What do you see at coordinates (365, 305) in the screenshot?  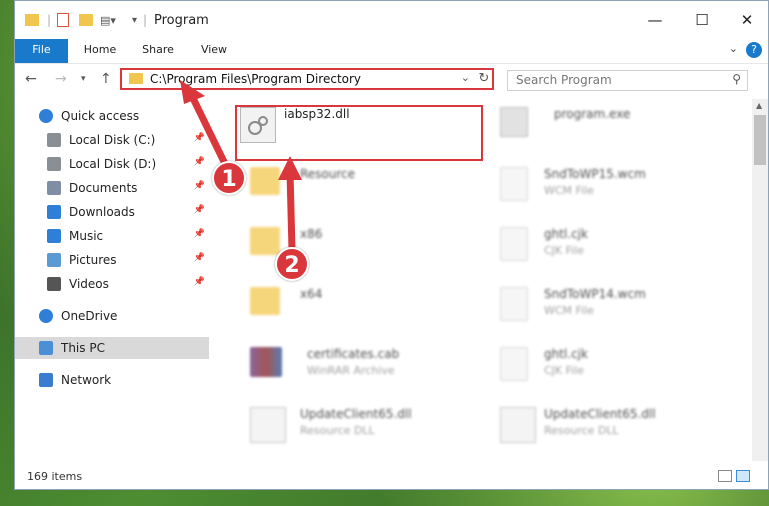 I see `folder-item: x64` at bounding box center [365, 305].